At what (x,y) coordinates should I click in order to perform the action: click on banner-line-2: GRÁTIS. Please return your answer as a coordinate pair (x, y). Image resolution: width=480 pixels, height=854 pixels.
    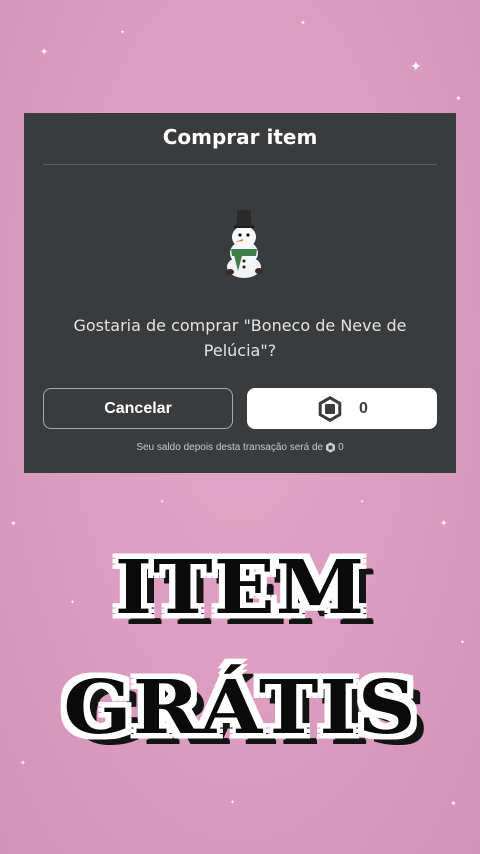
    Looking at the image, I should click on (240, 707).